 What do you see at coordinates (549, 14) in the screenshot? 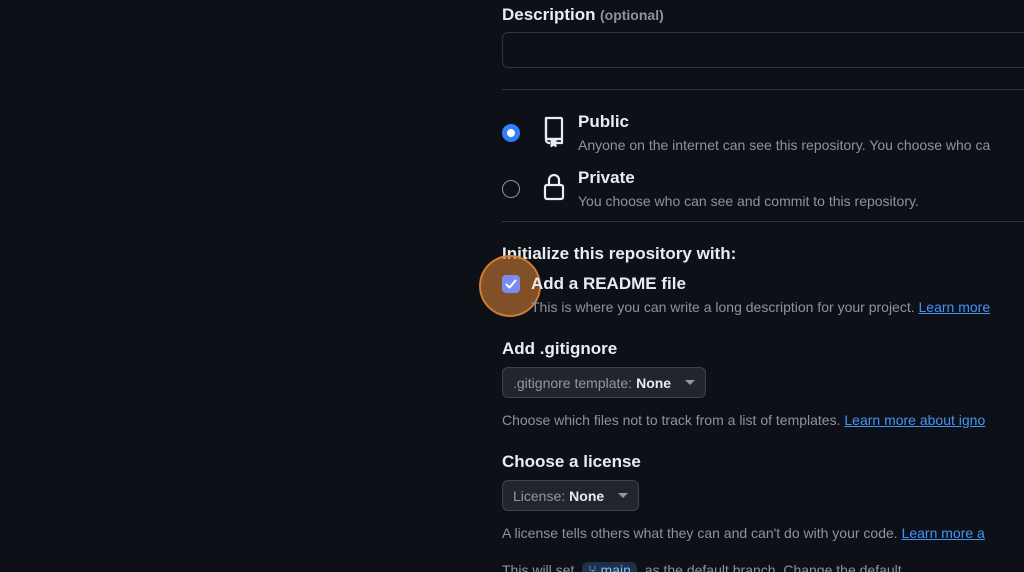
I see `description-label: Description` at bounding box center [549, 14].